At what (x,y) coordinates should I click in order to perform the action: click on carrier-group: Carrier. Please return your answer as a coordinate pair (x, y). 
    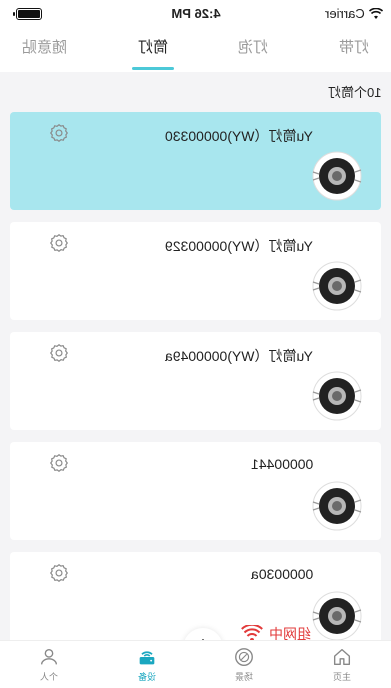
    Looking at the image, I should click on (354, 13).